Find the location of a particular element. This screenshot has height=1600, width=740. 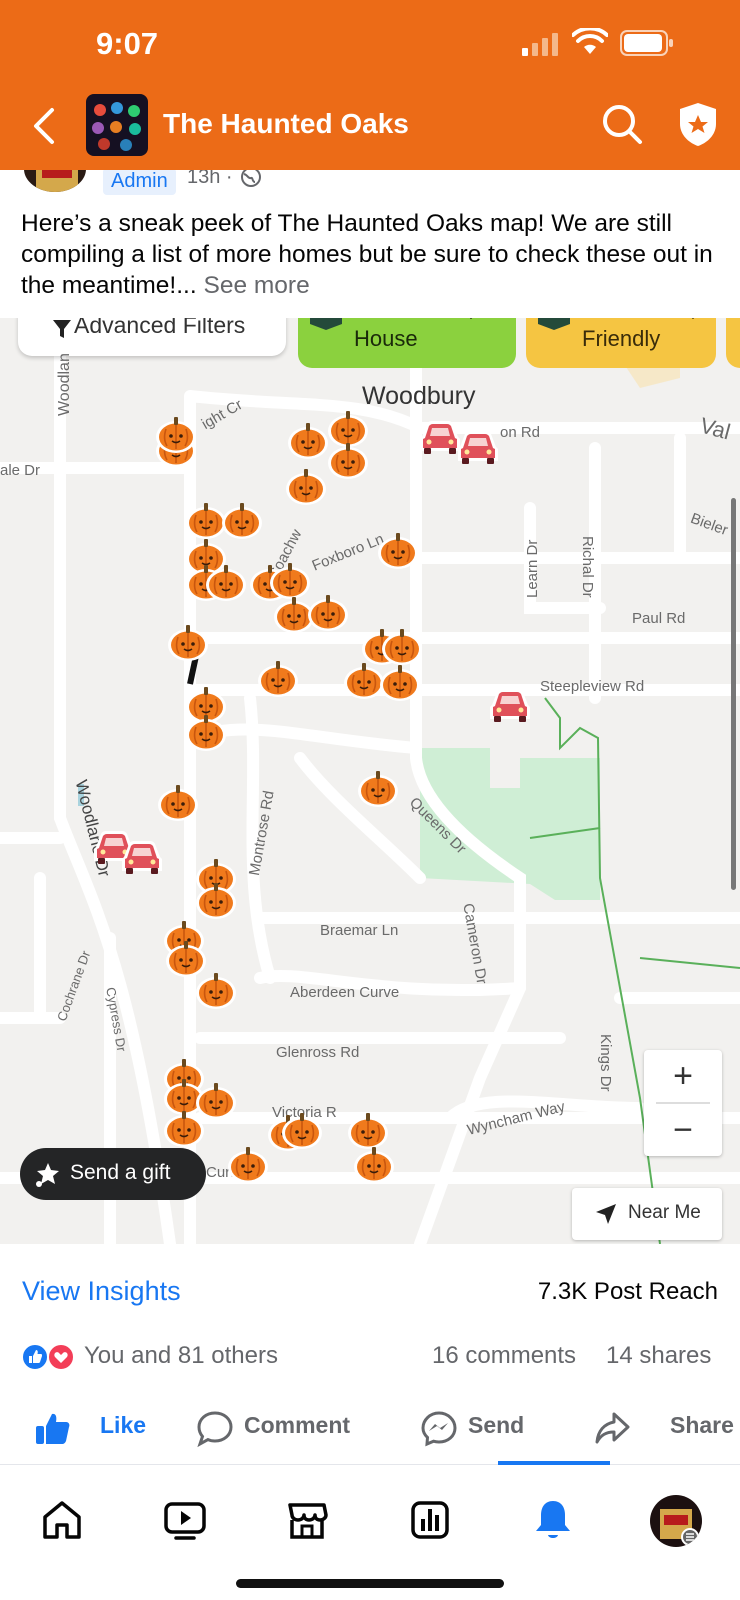

home-indicator is located at coordinates (370, 1583).